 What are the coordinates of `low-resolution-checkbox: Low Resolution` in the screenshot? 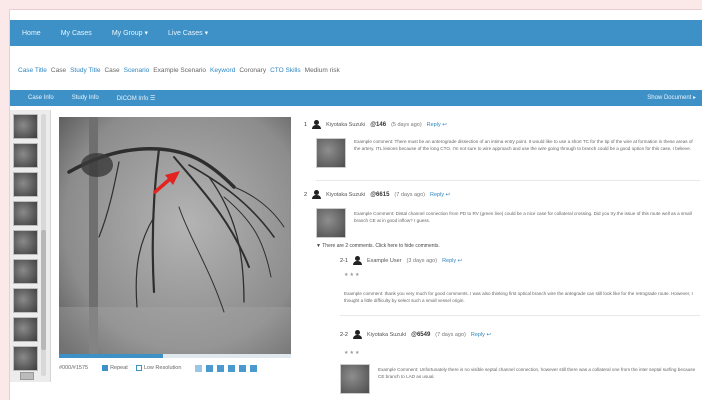 It's located at (158, 368).